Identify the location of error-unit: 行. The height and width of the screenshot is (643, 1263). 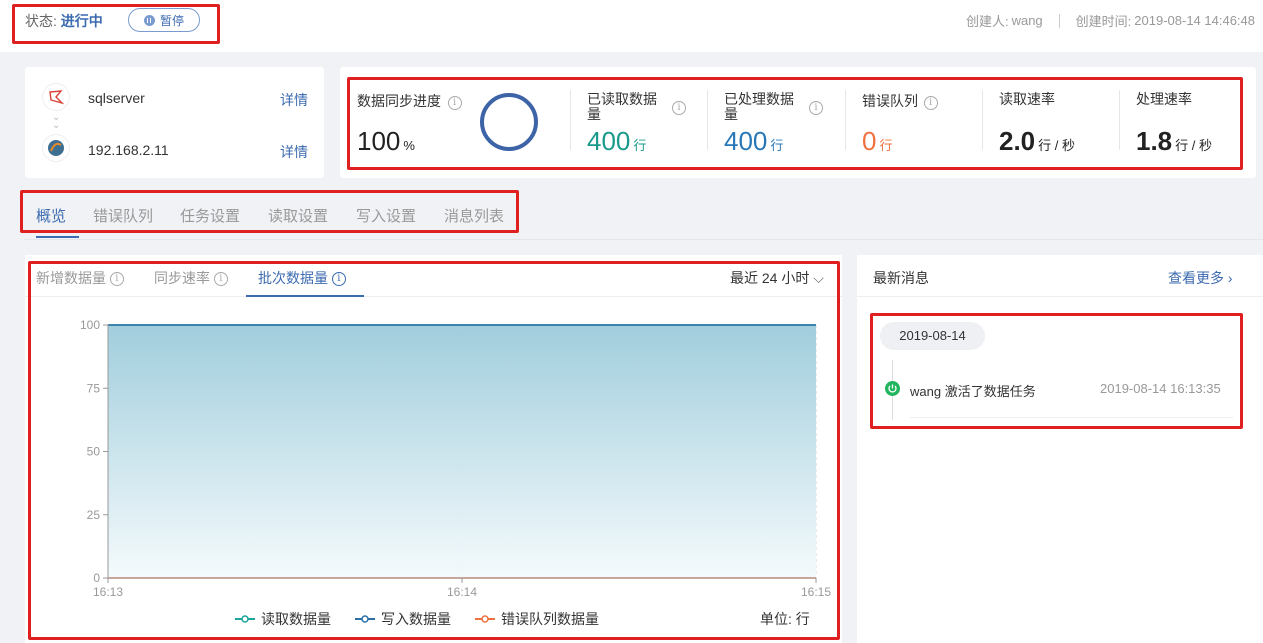
(886, 145).